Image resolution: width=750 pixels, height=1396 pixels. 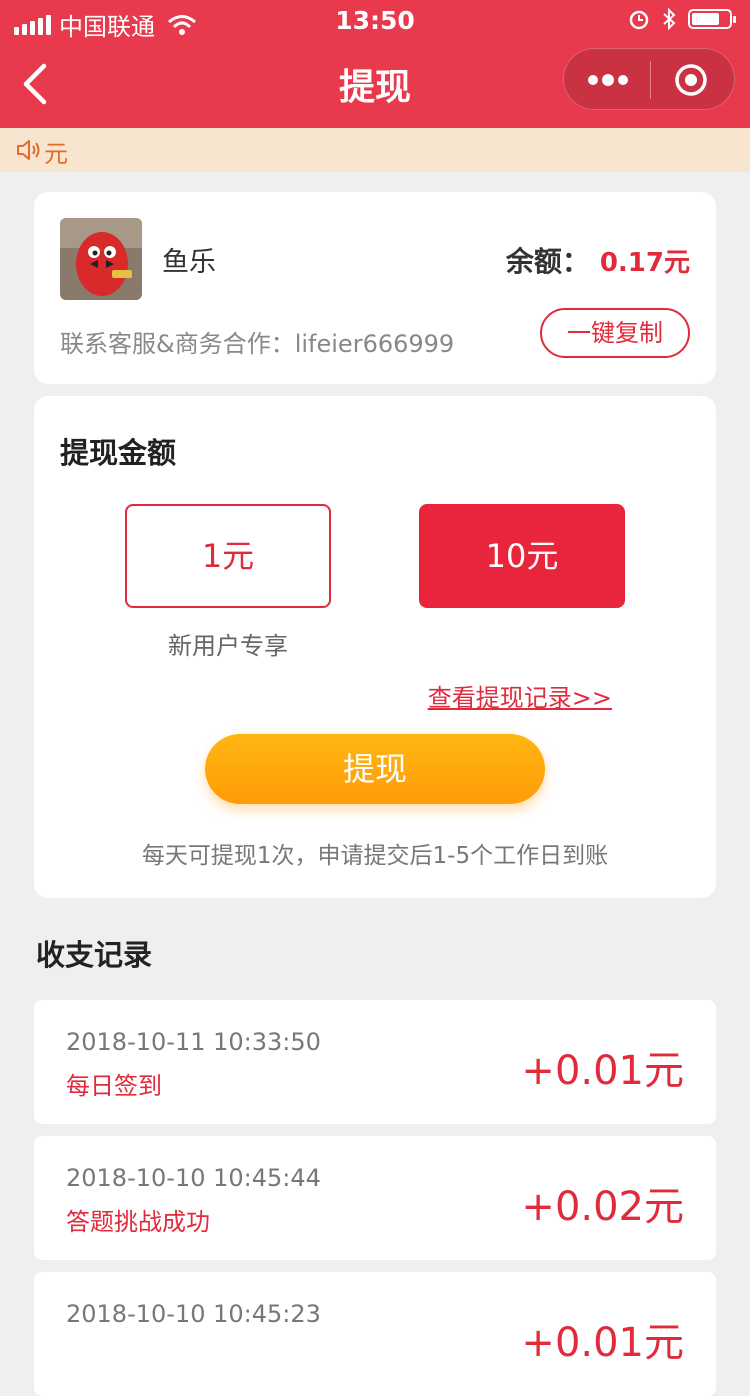 I want to click on record-item: 2018-10-10 10:45:23 +0.01元, so click(x=375, y=1334).